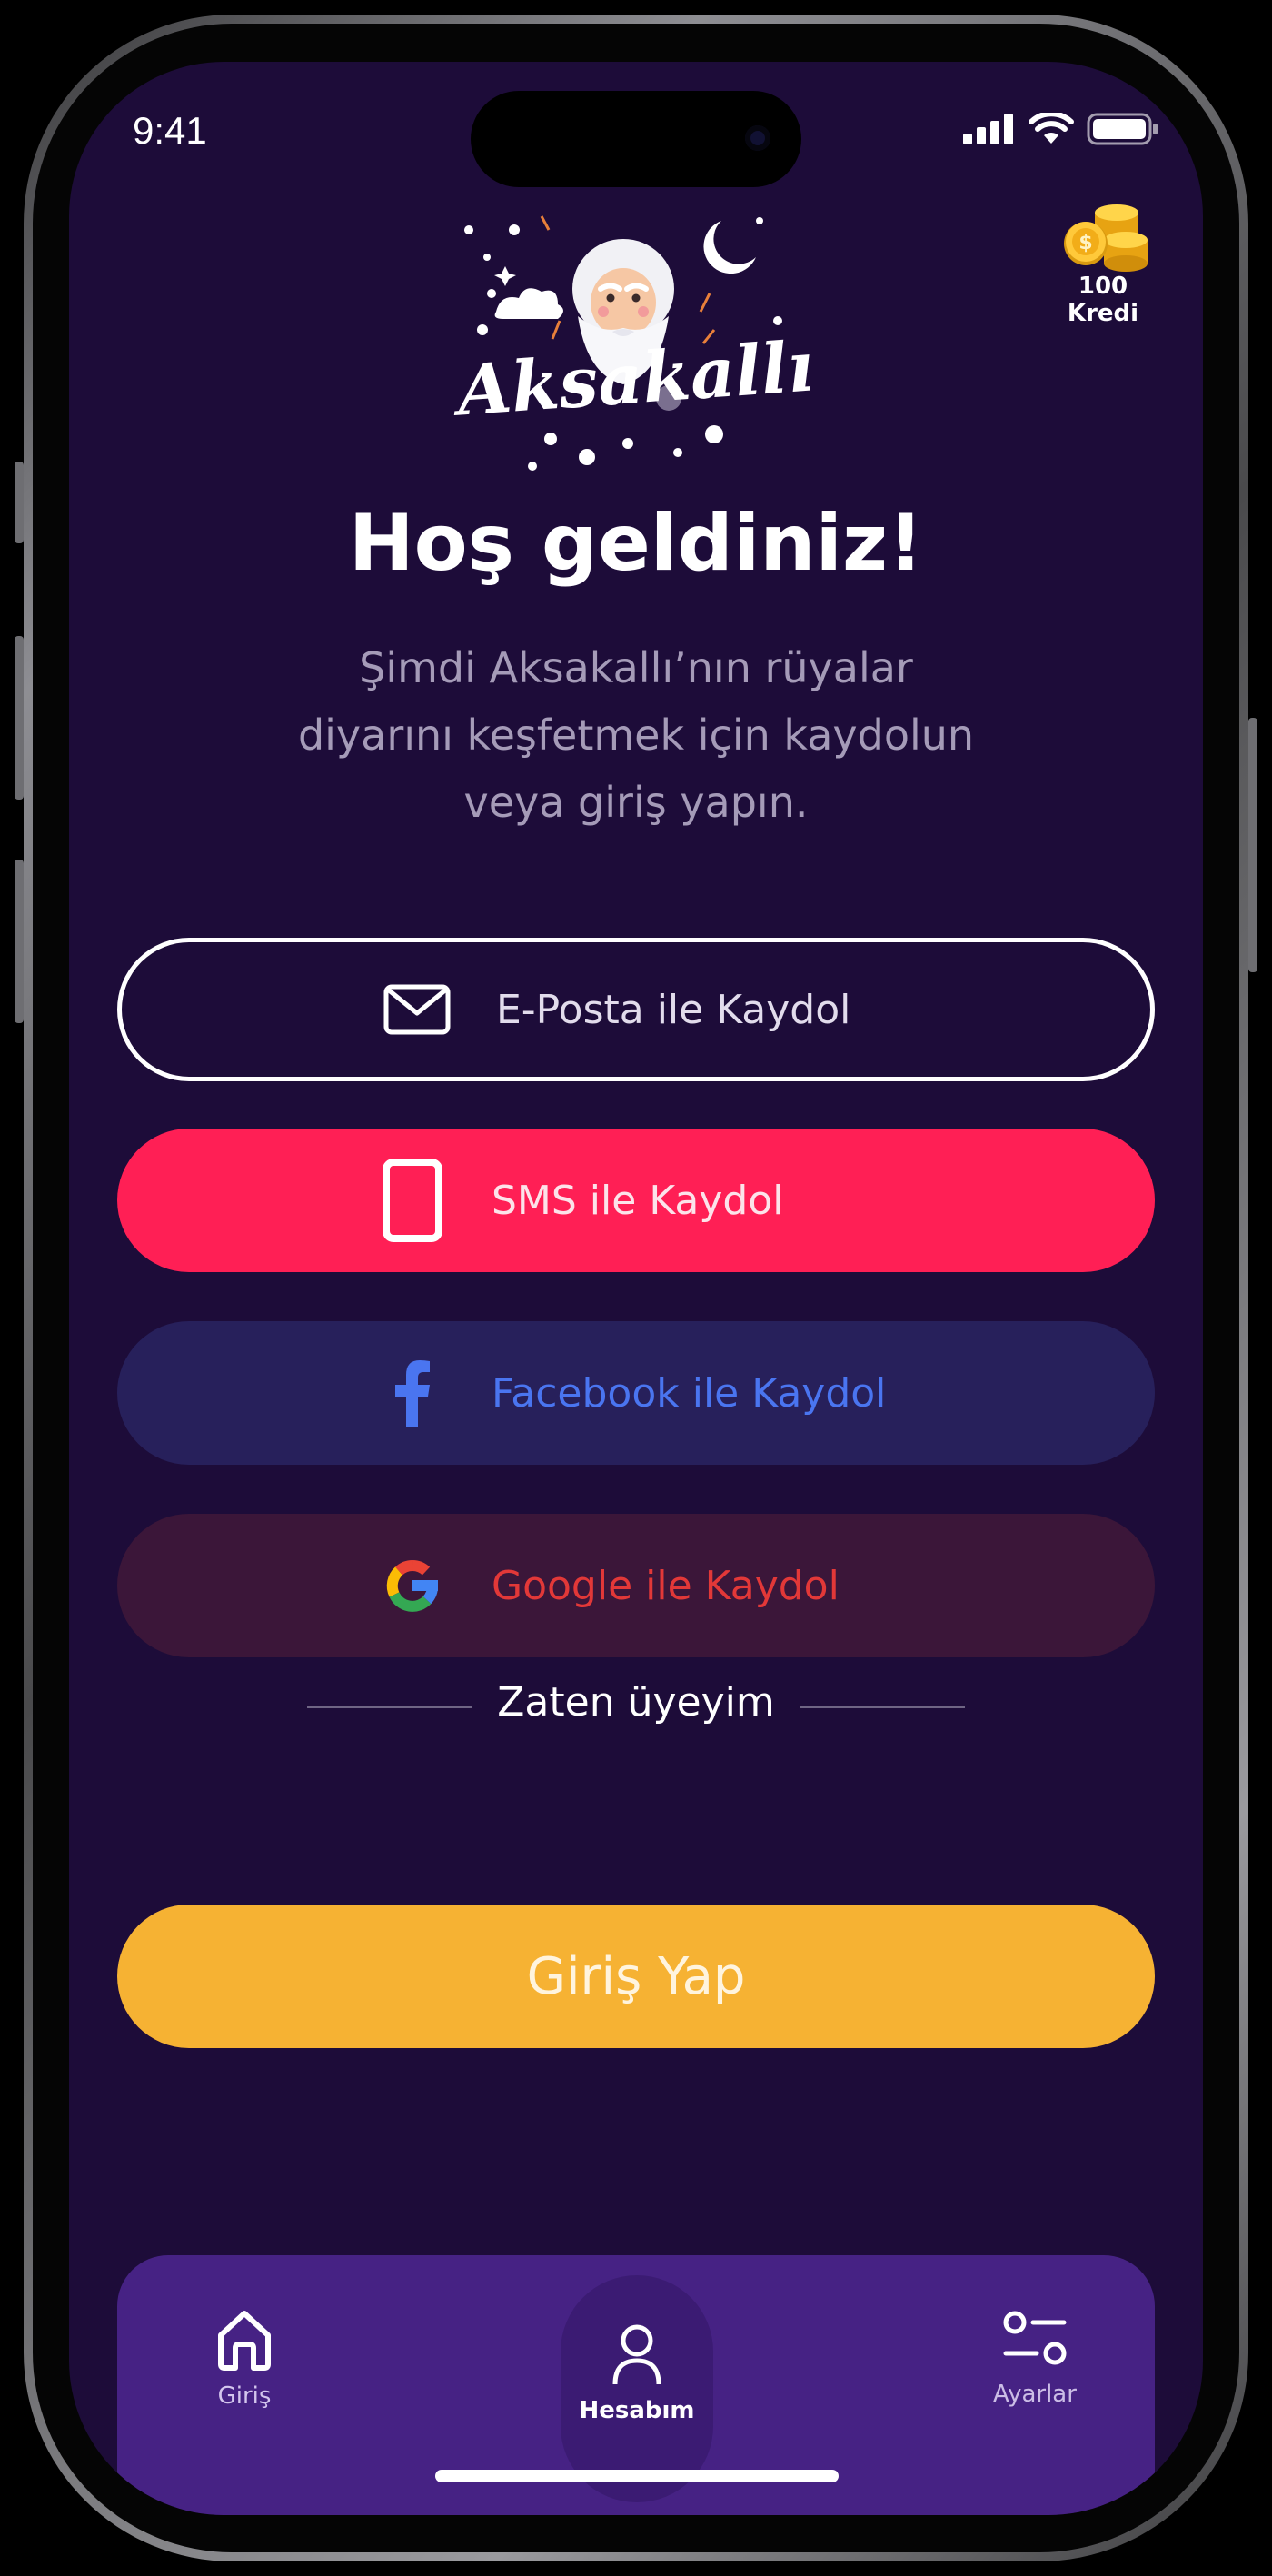  Describe the element at coordinates (636, 1977) in the screenshot. I see `login-button: Giriş Yap` at that location.